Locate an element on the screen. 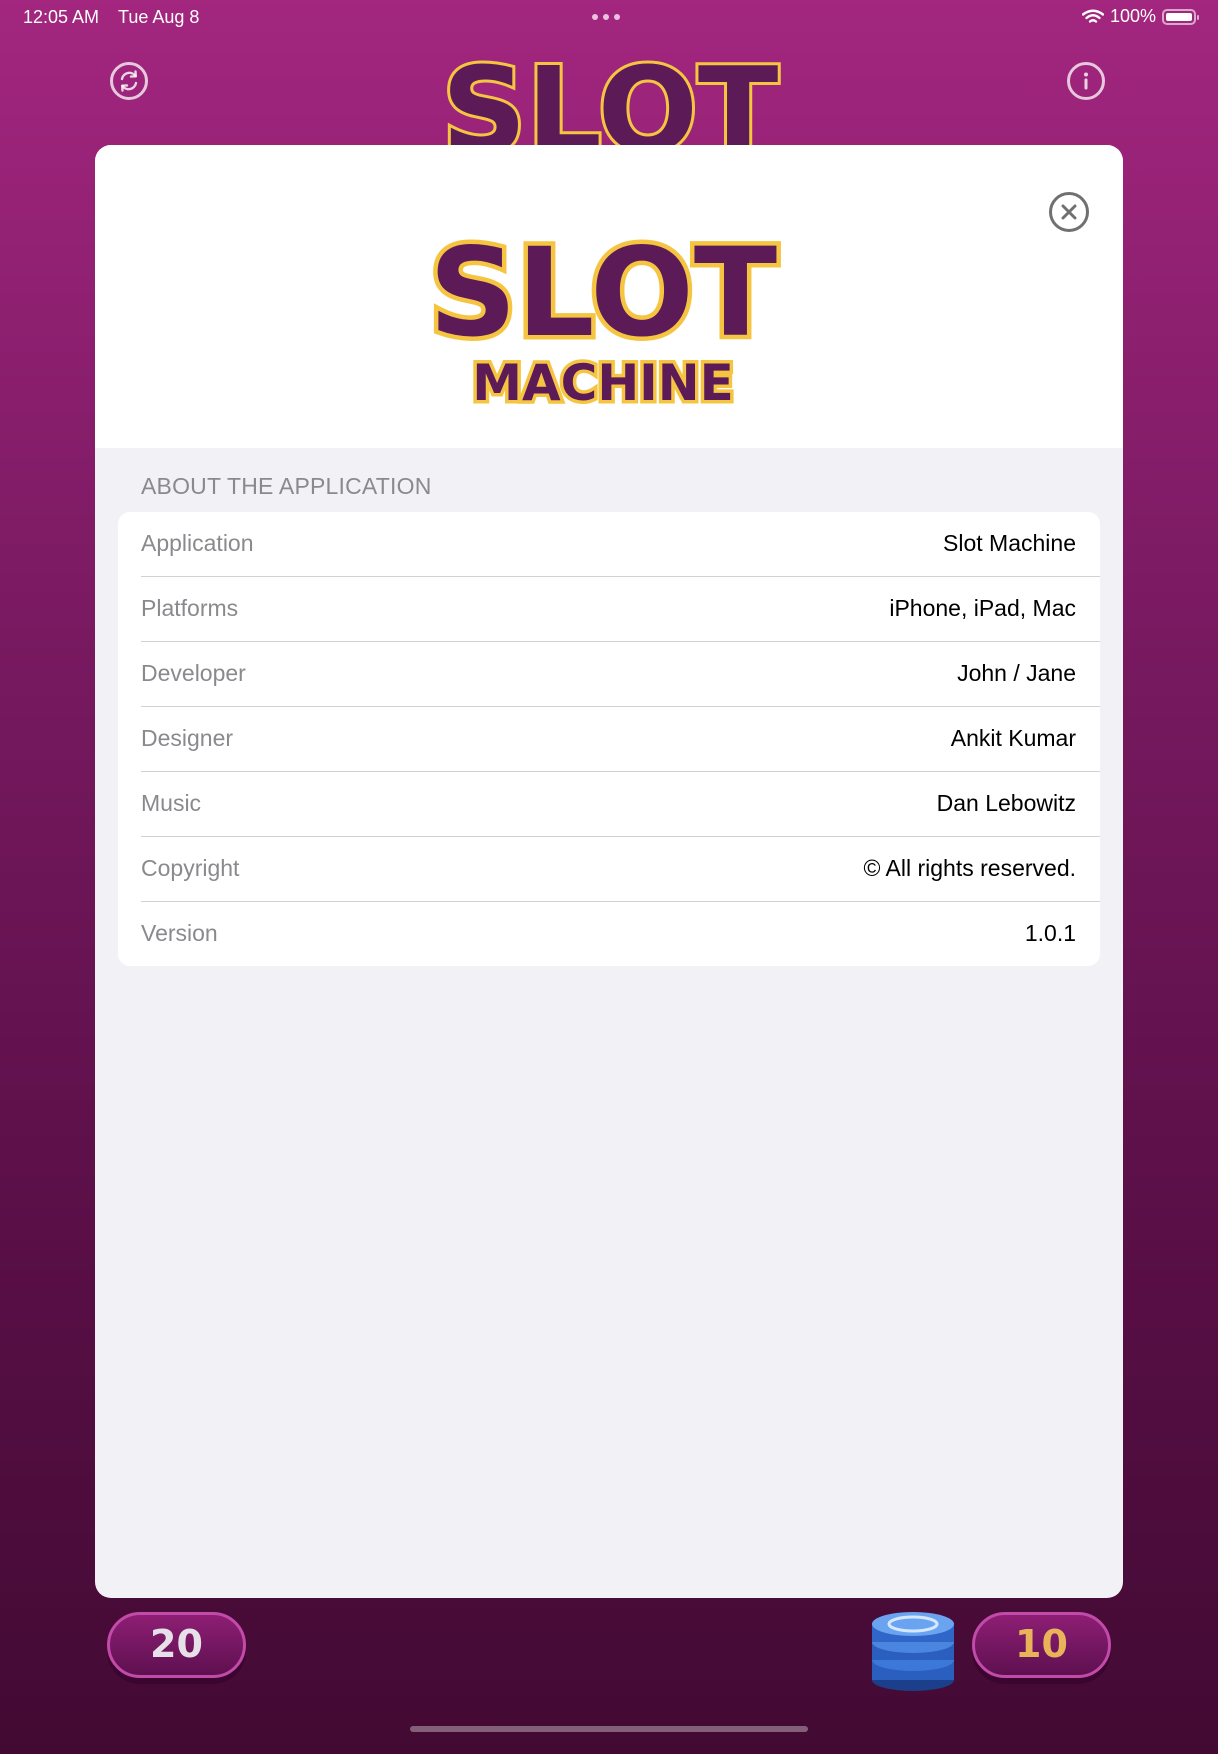 The width and height of the screenshot is (1218, 1754). row-application: Application Slot Machine is located at coordinates (620, 544).